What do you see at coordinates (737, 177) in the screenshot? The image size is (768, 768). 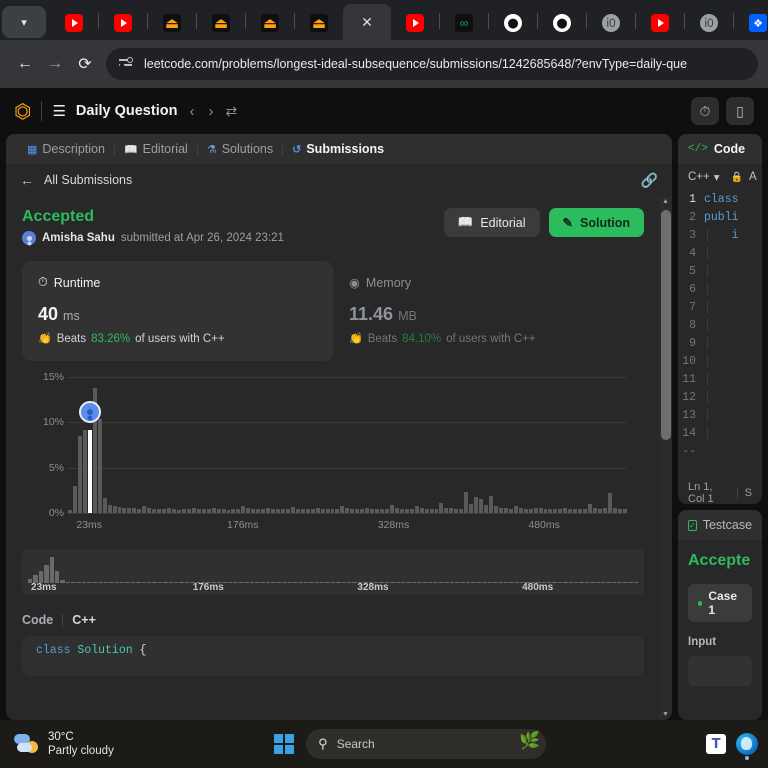 I see `lock-icon: 🔒` at bounding box center [737, 177].